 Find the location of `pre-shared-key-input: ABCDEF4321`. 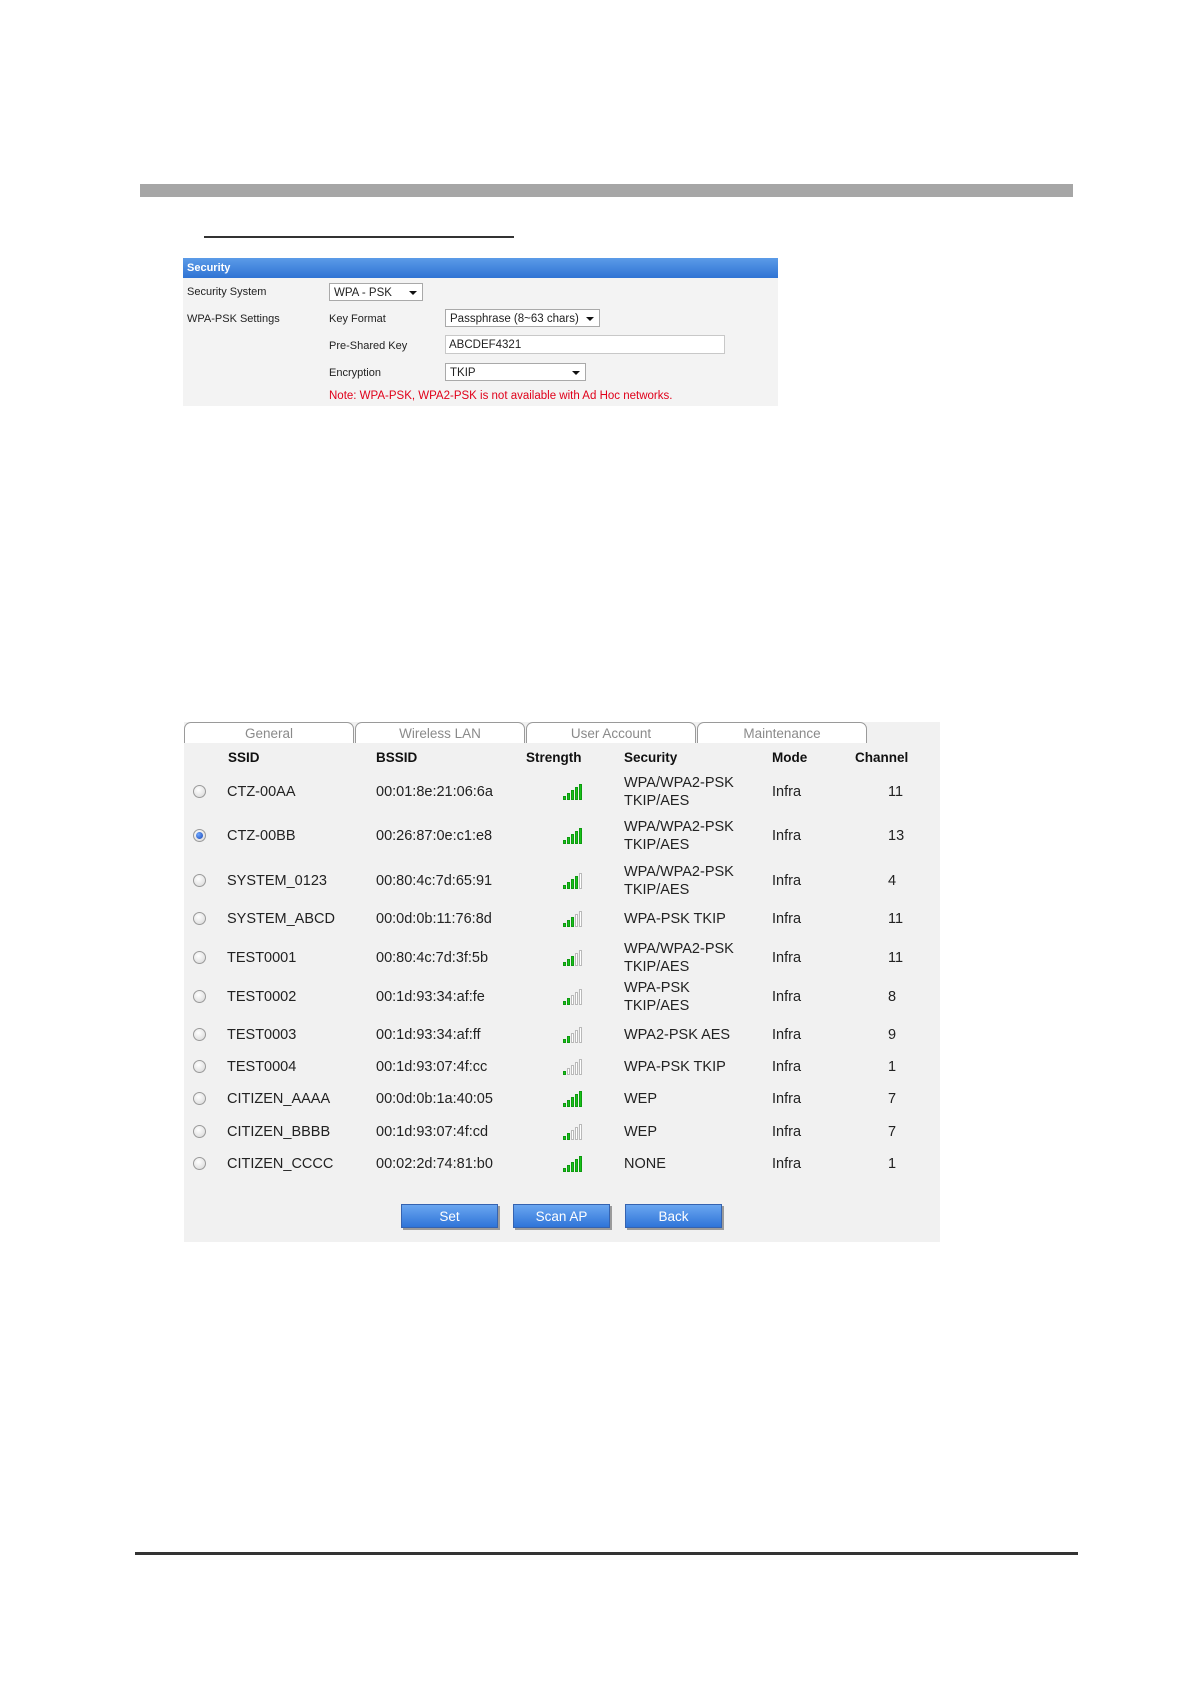

pre-shared-key-input: ABCDEF4321 is located at coordinates (585, 344).